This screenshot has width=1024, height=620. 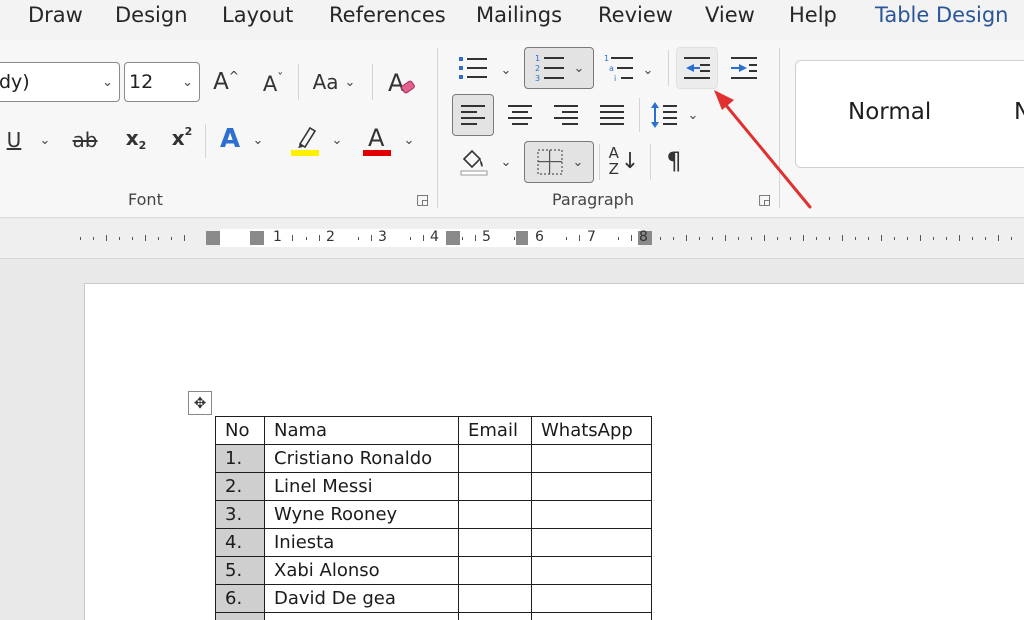 I want to click on bullets-button, so click(x=473, y=68).